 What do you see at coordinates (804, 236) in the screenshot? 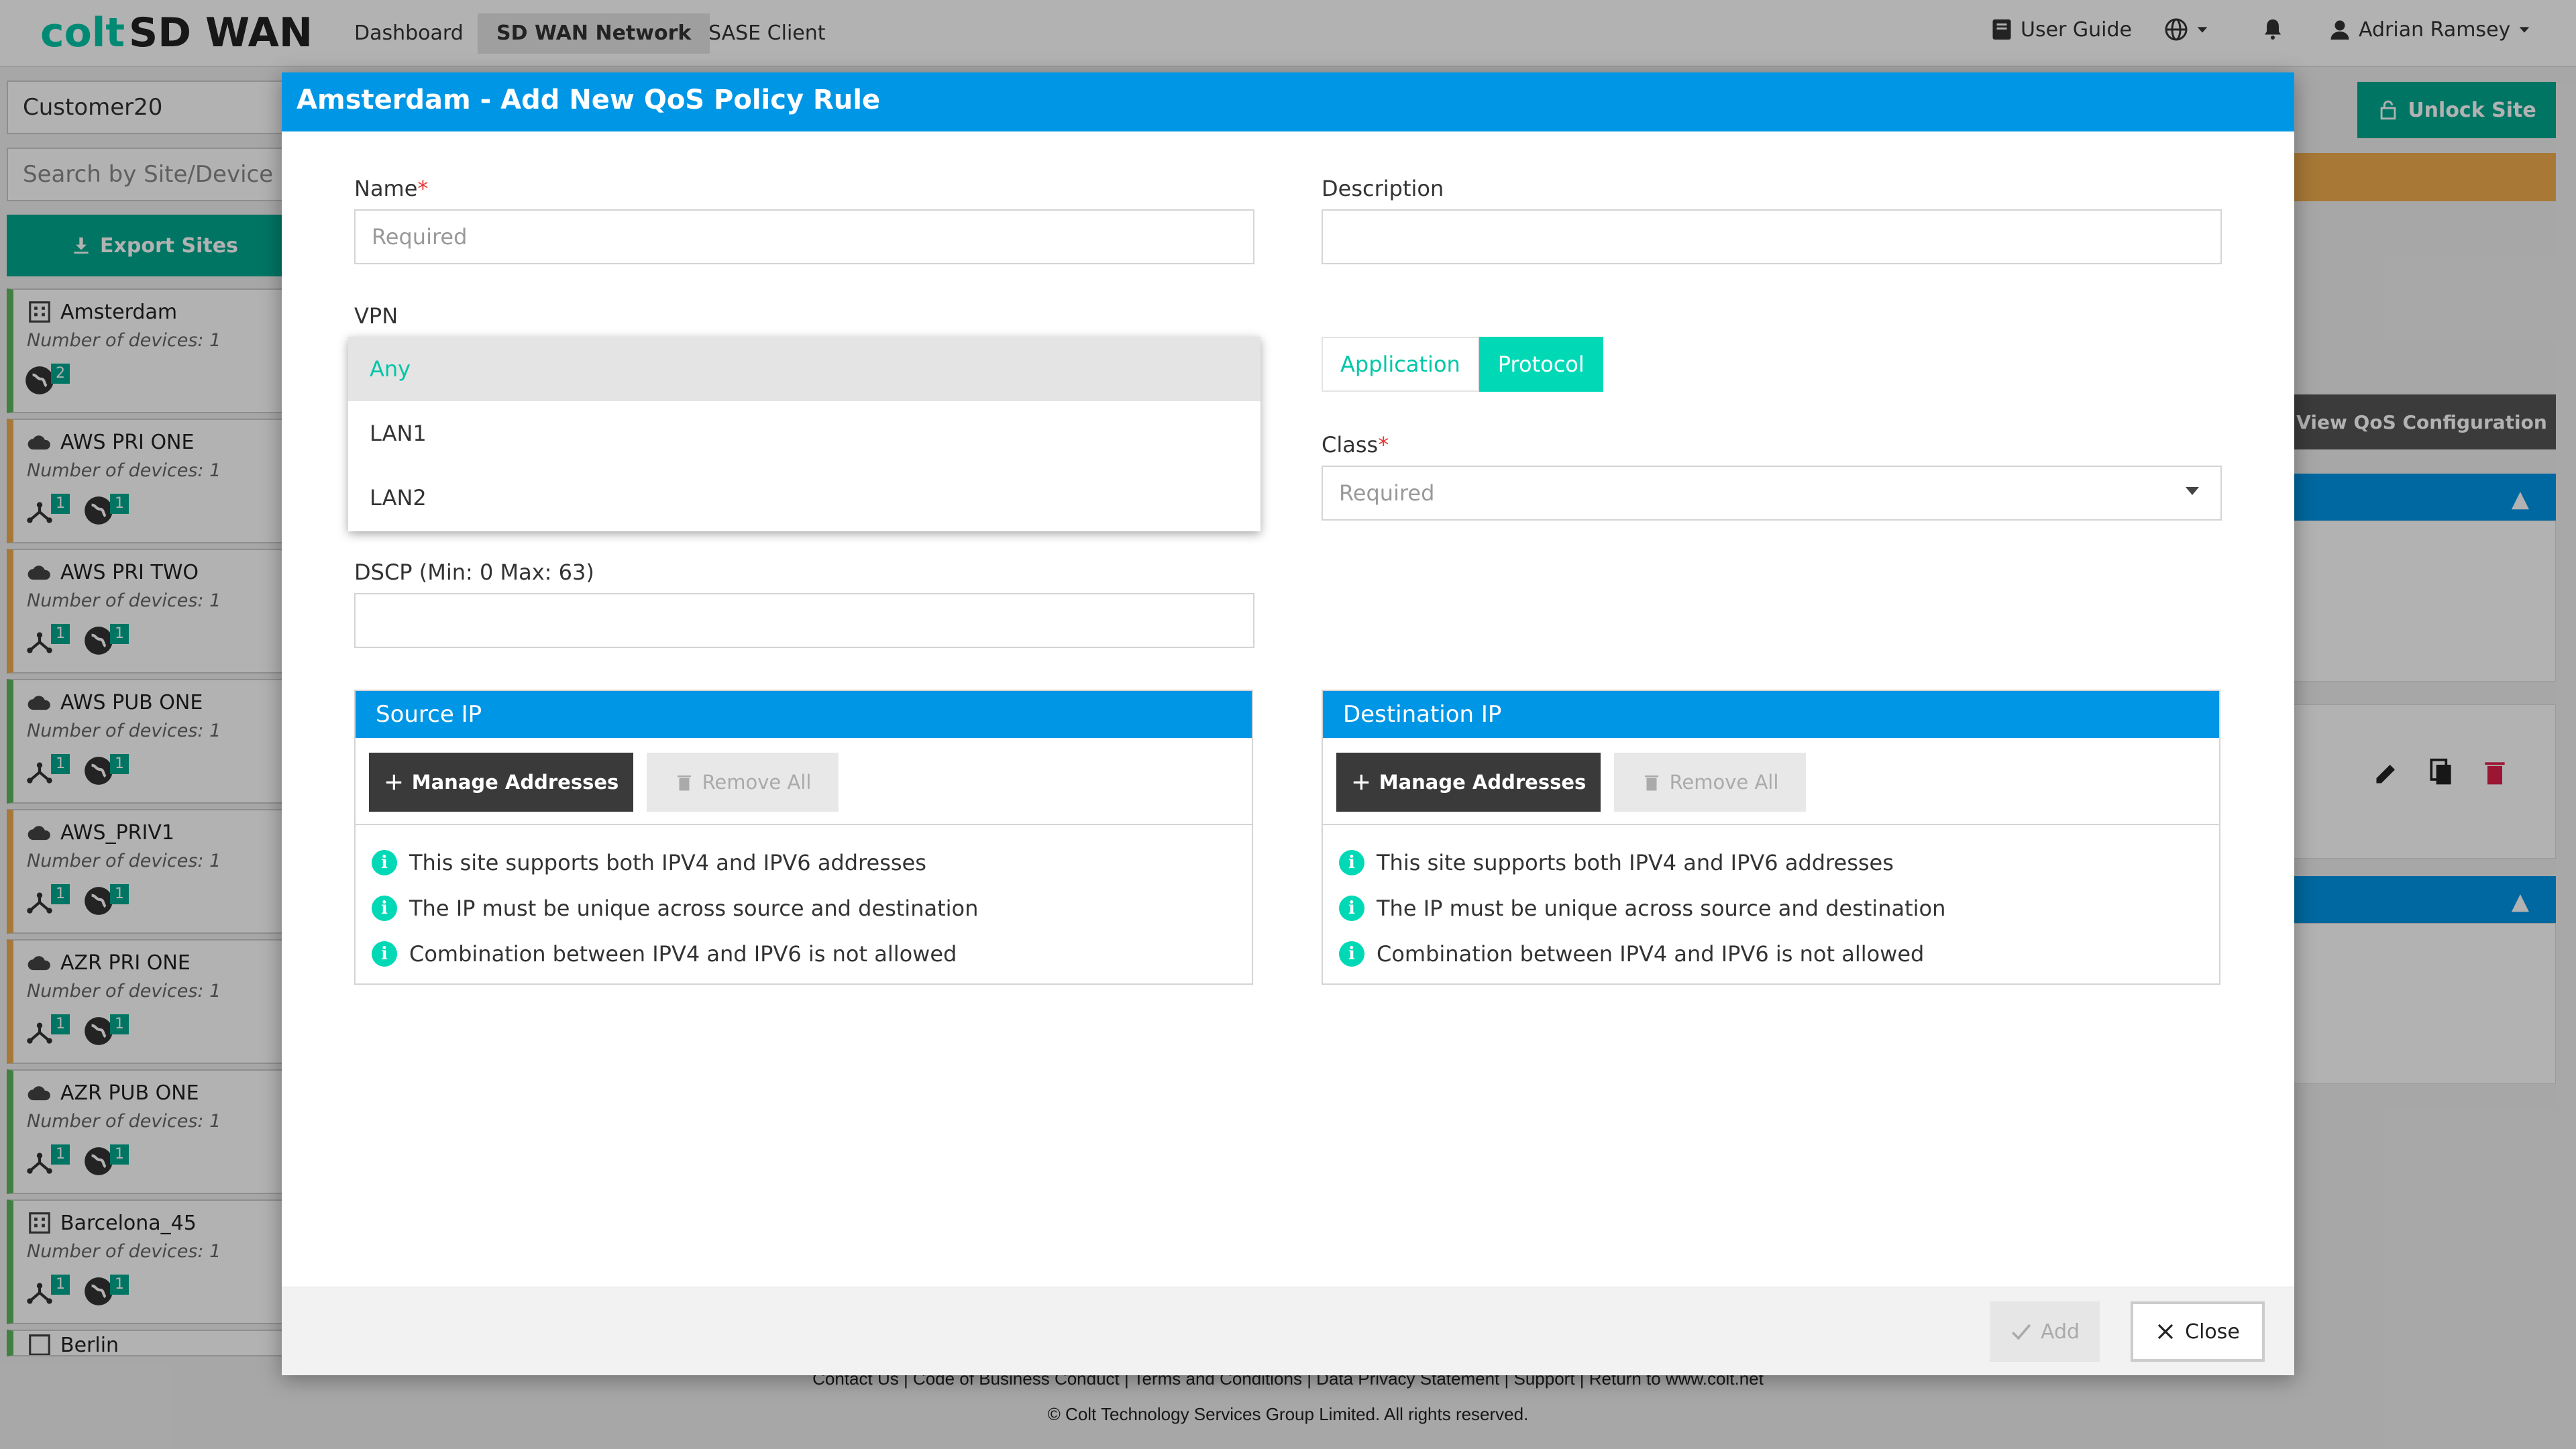
I see `name-input: Required` at bounding box center [804, 236].